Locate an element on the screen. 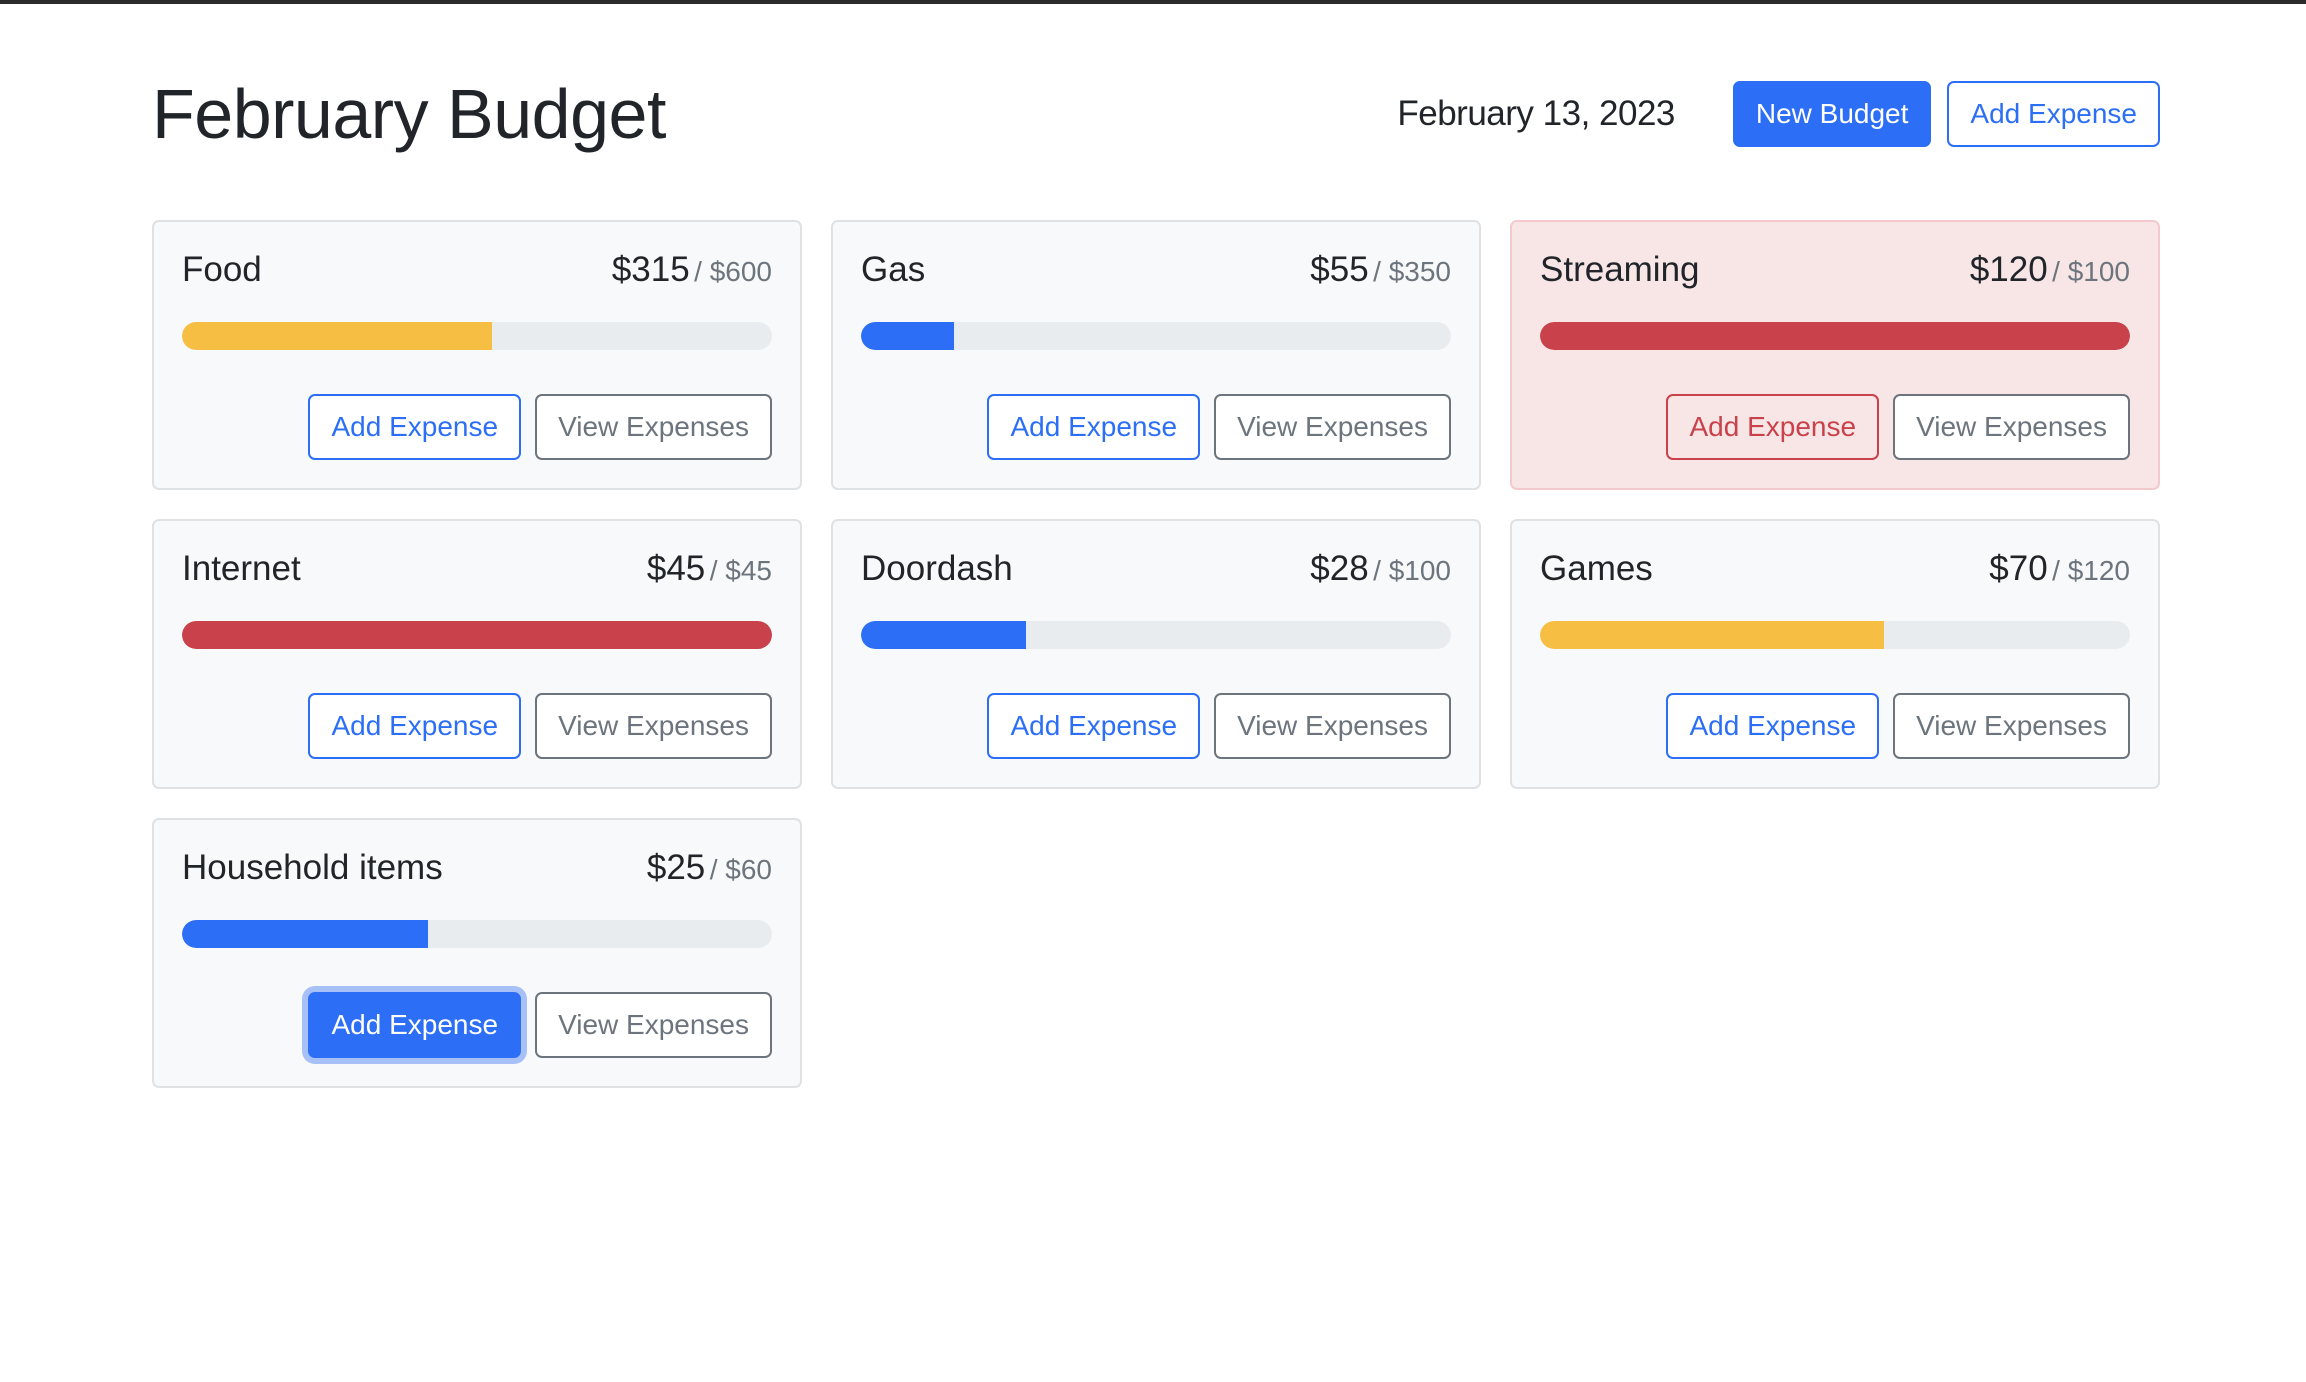 This screenshot has height=1382, width=2306. budget-name: Household items is located at coordinates (312, 867).